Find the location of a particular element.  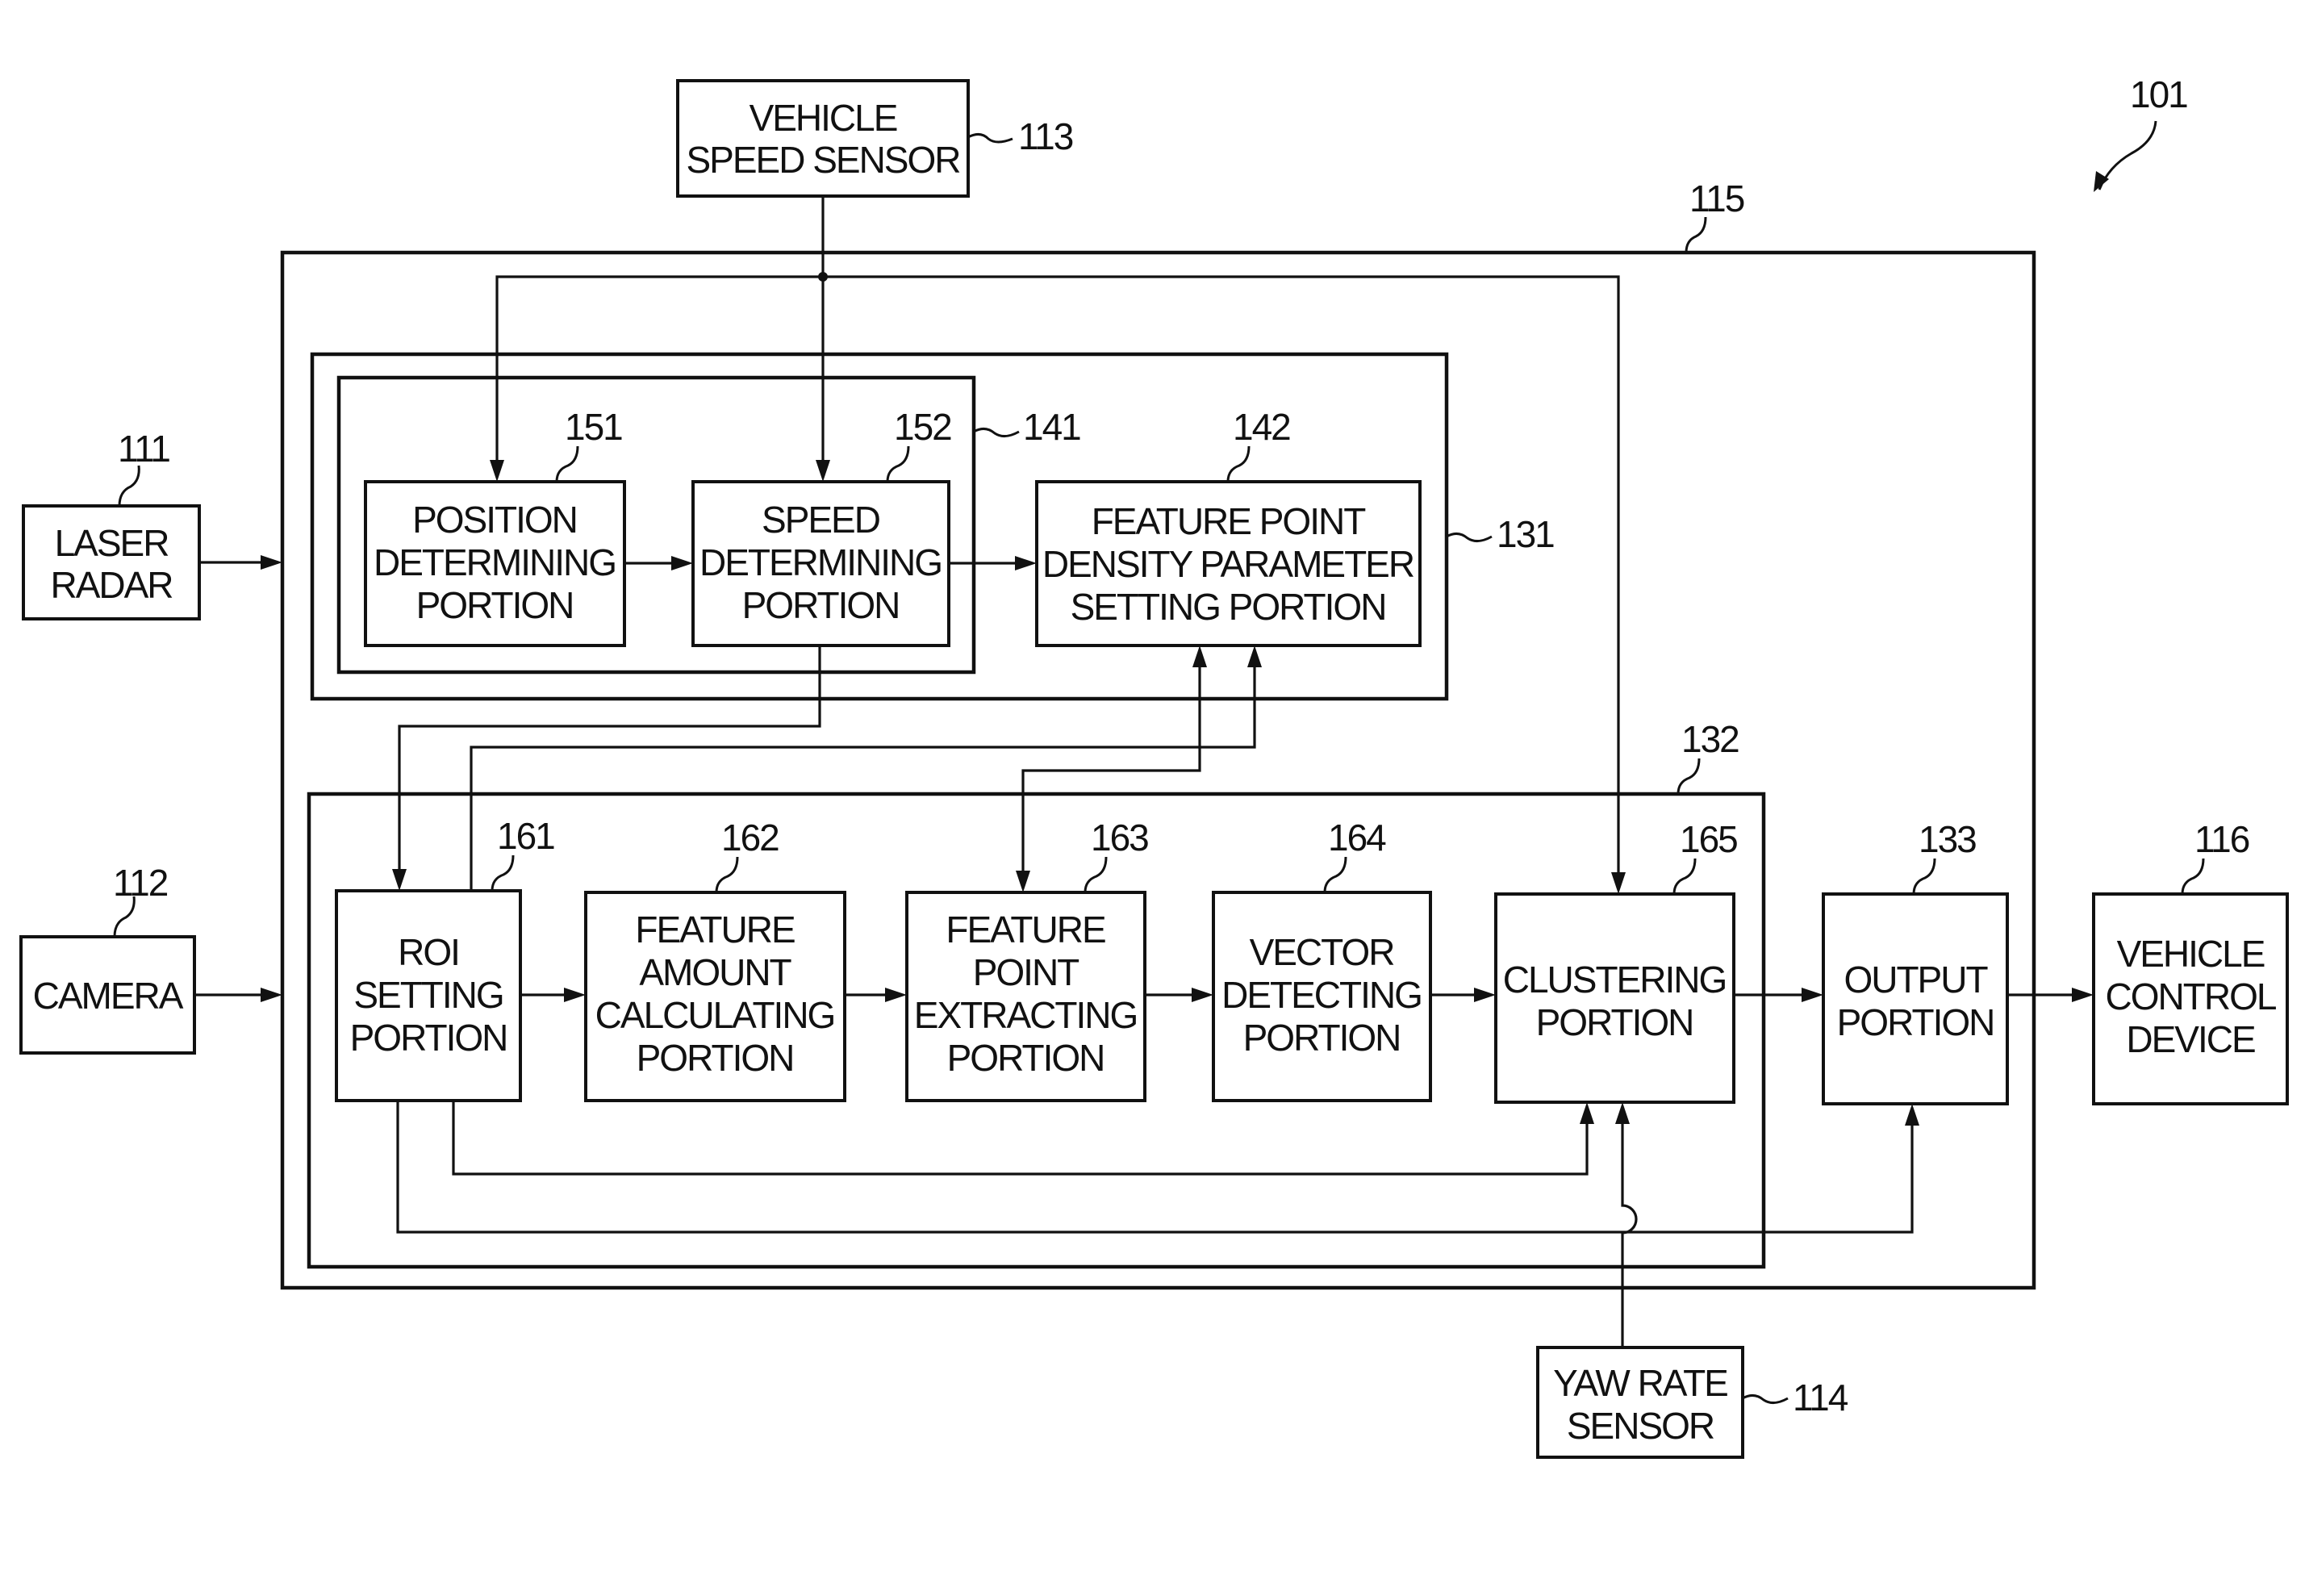

block-label-line: SENSOR is located at coordinates (1641, 1426).